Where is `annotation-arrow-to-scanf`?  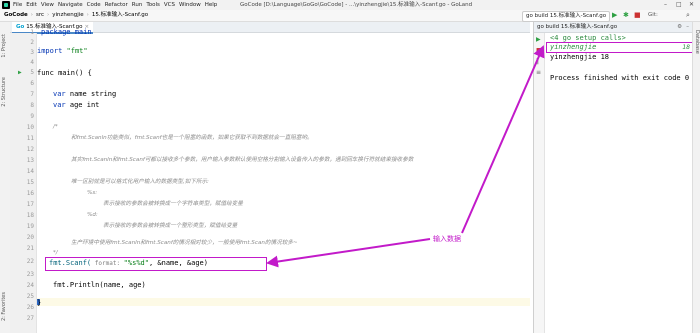
annotation-arrow-to-scanf is located at coordinates (348, 253).